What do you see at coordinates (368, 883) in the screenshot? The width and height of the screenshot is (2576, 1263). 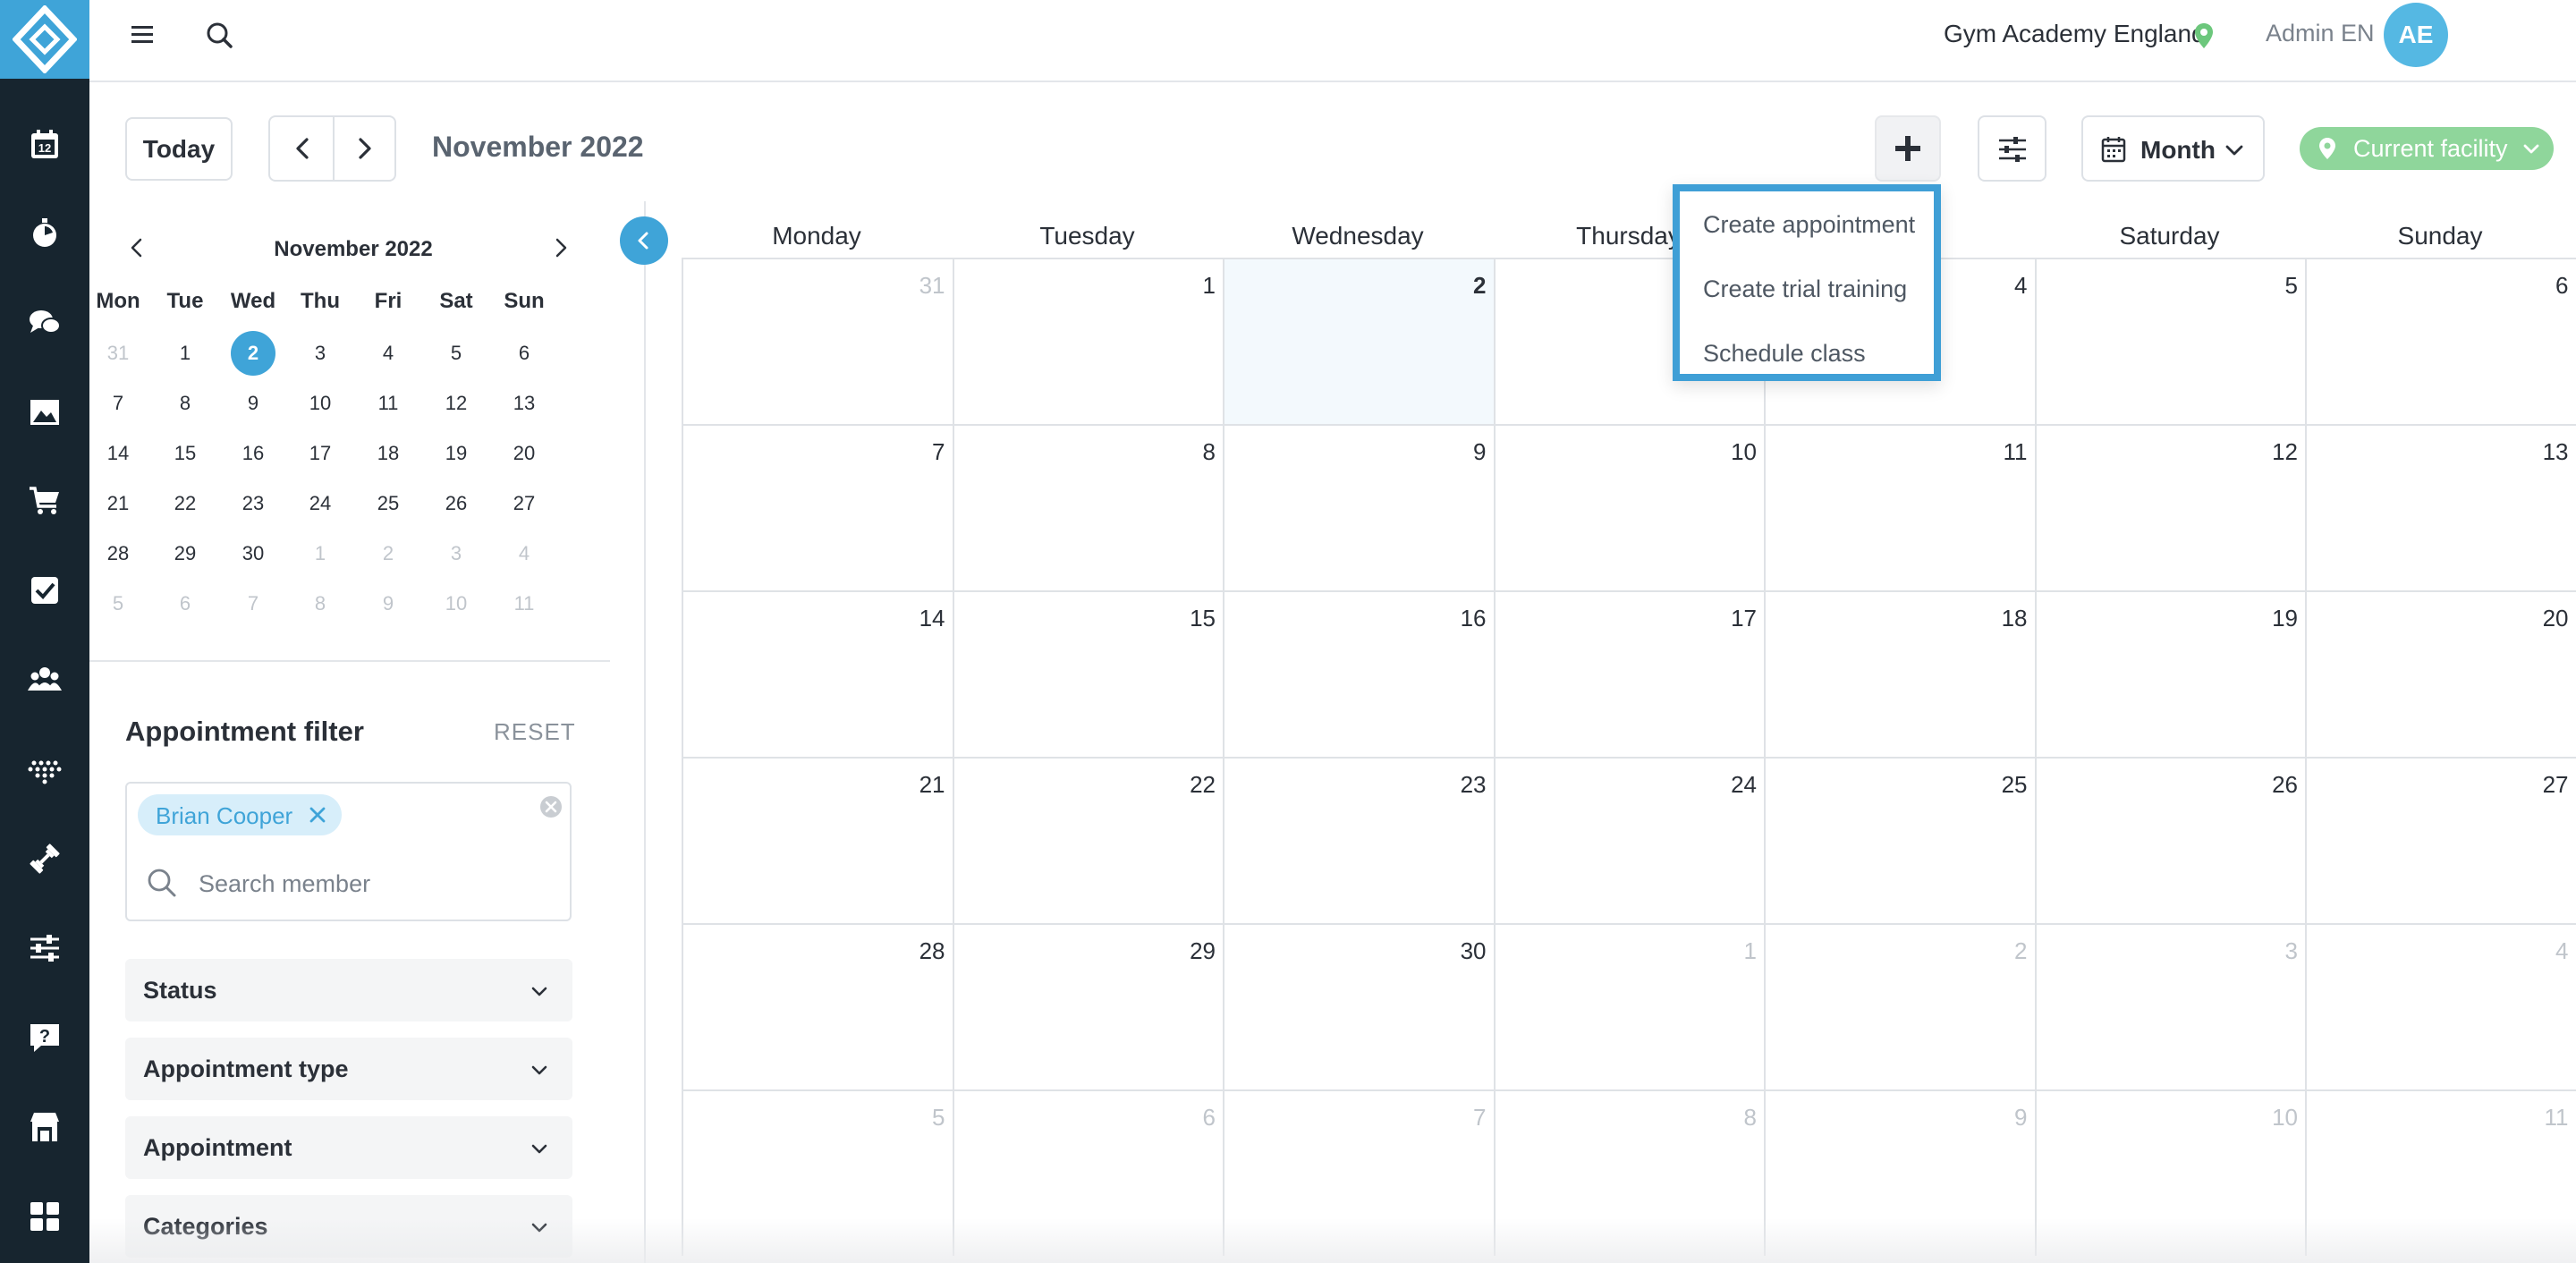 I see `search-member-input` at bounding box center [368, 883].